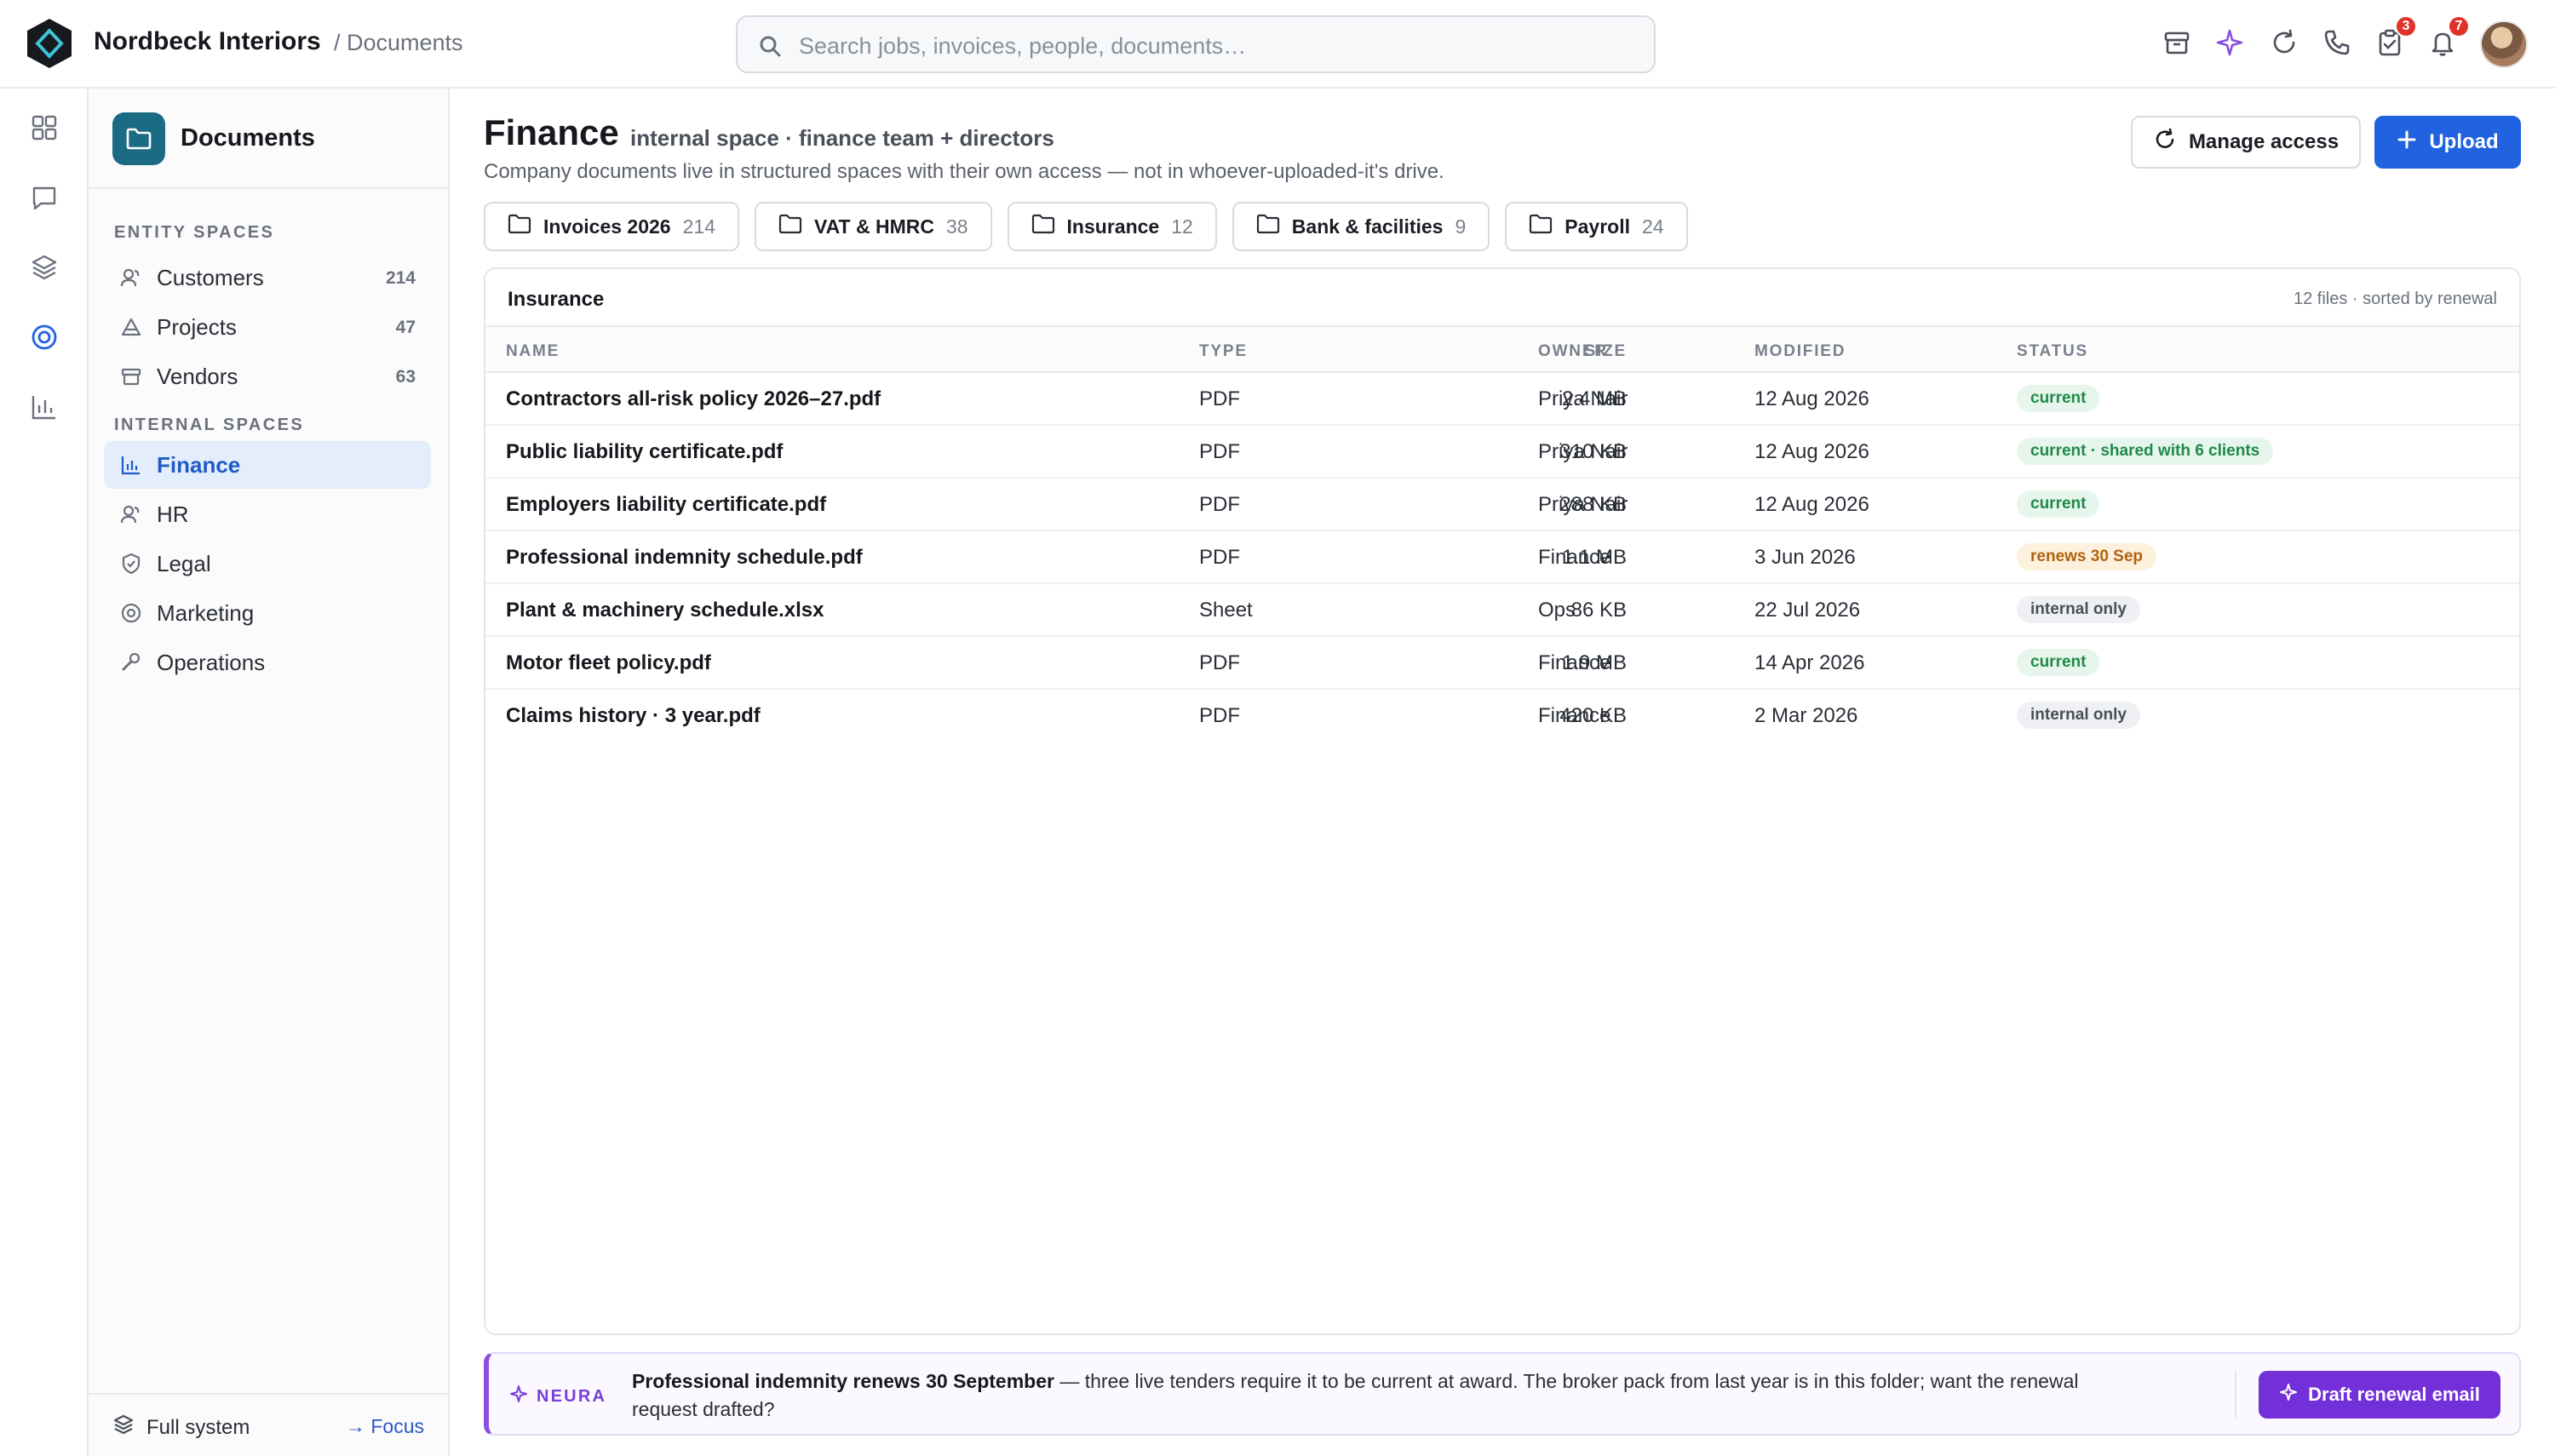 The height and width of the screenshot is (1456, 2555). What do you see at coordinates (2394, 1395) in the screenshot?
I see `draft-renewal-email-label: Draft renewal email` at bounding box center [2394, 1395].